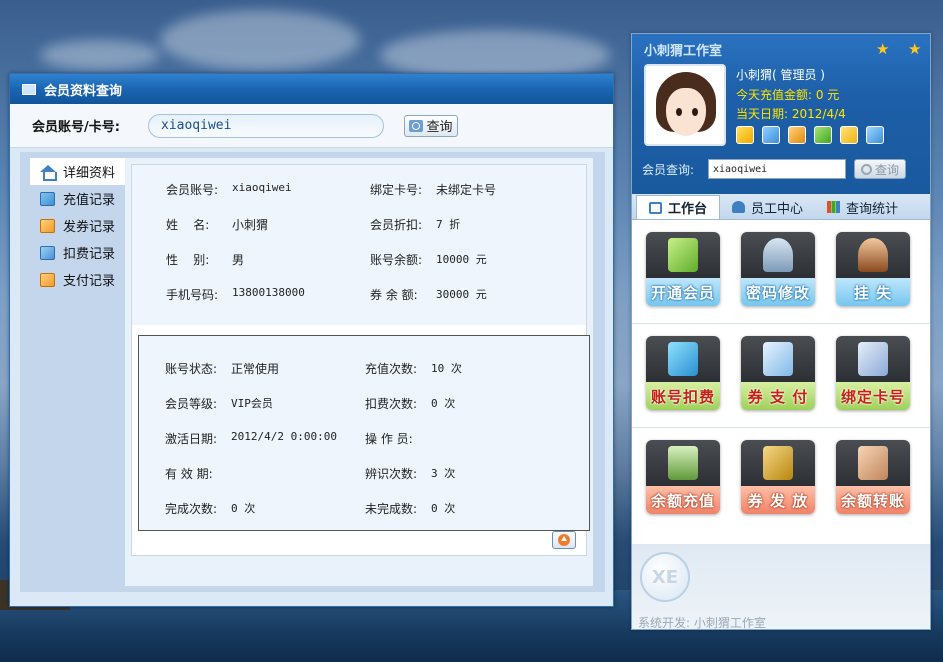 The width and height of the screenshot is (943, 662). What do you see at coordinates (439, 127) in the screenshot?
I see `query-button-label: 查询` at bounding box center [439, 127].